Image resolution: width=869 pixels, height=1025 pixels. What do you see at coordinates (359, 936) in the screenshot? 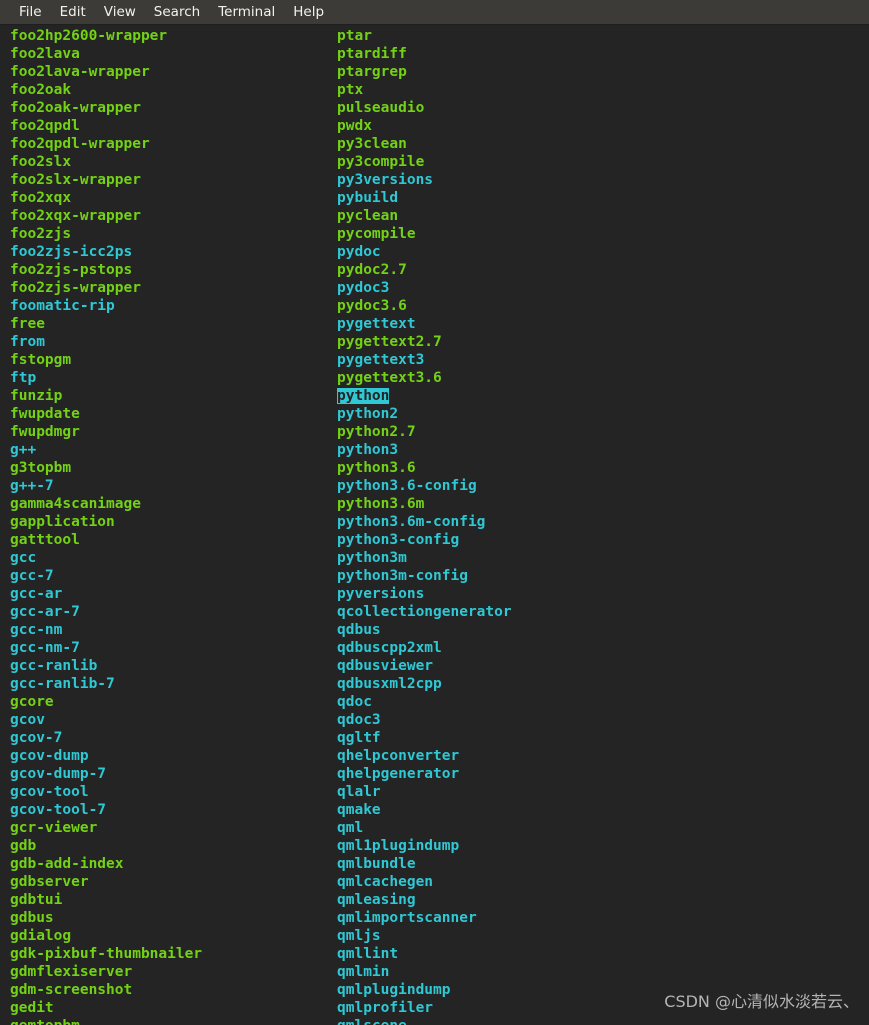
I see `completion-entry: qmljs` at bounding box center [359, 936].